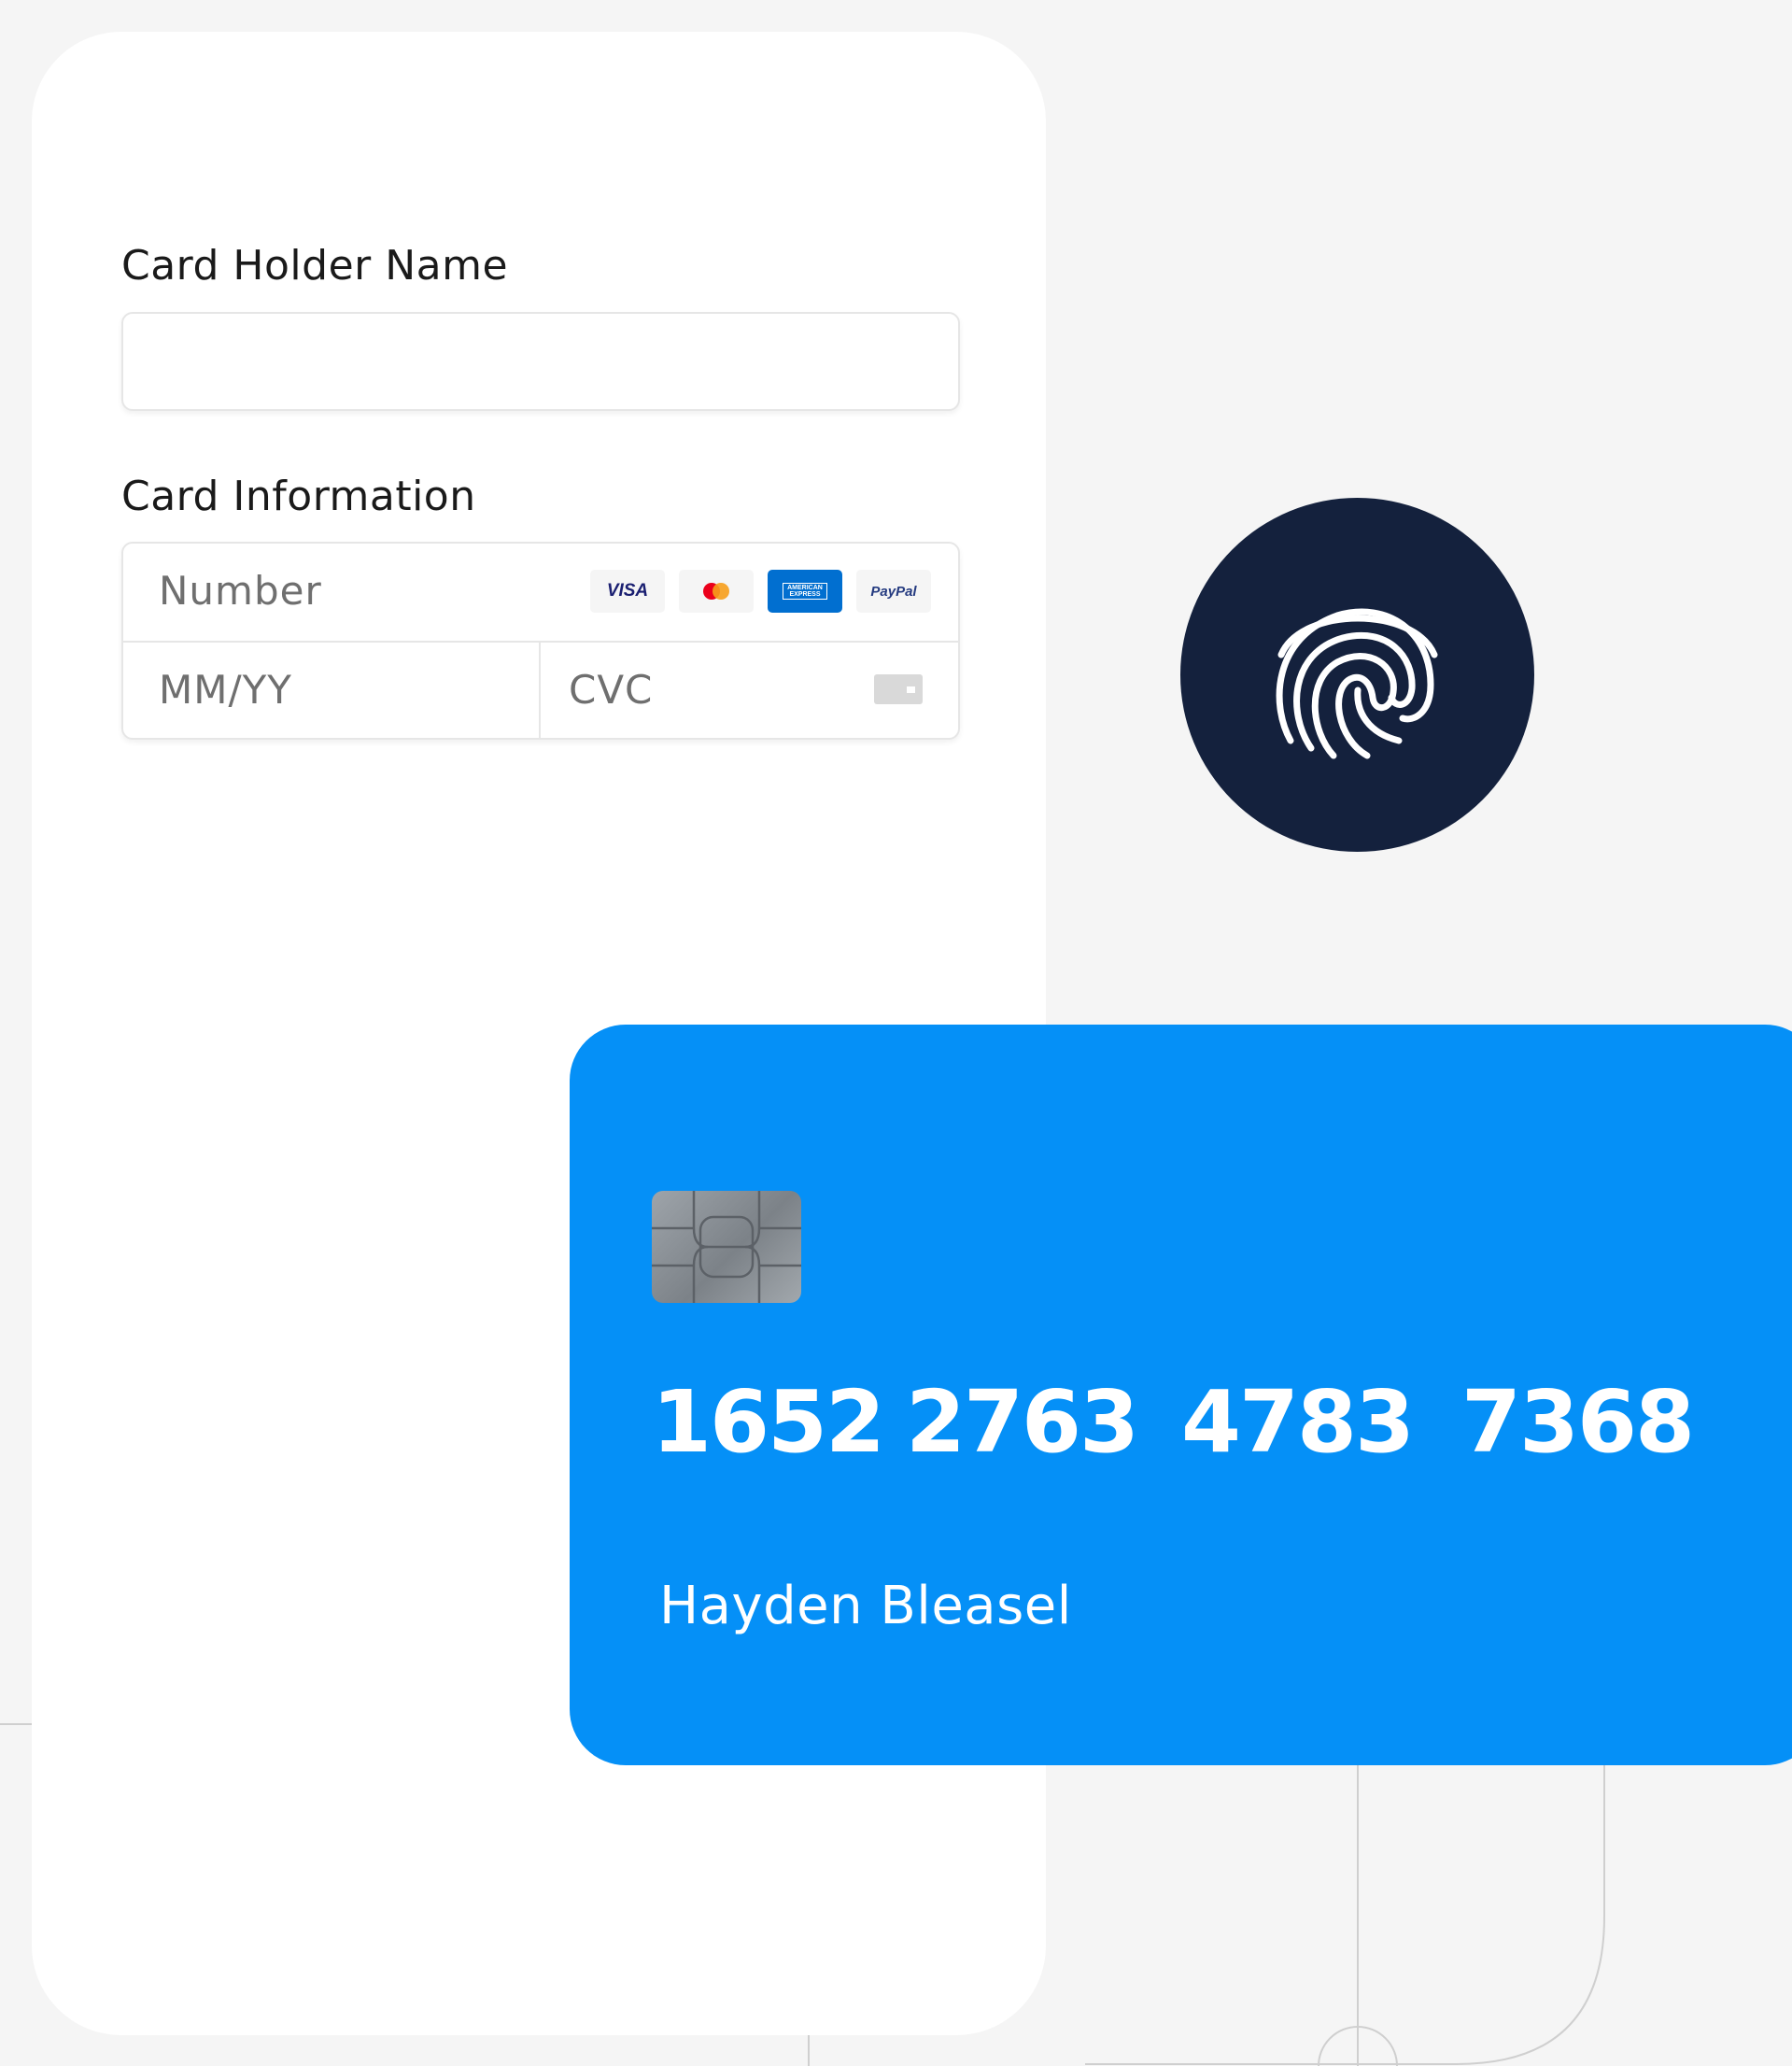  What do you see at coordinates (1298, 1422) in the screenshot?
I see `card-number-group-3: 4783` at bounding box center [1298, 1422].